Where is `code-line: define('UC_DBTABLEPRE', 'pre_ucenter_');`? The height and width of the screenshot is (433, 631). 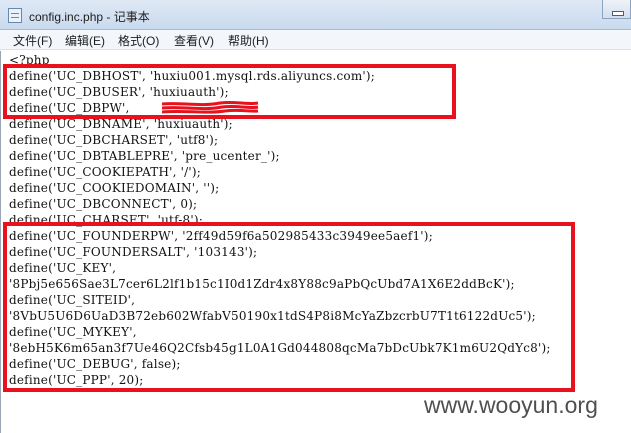 code-line: define('UC_DBTABLEPRE', 'pre_ucenter_'); is located at coordinates (144, 156).